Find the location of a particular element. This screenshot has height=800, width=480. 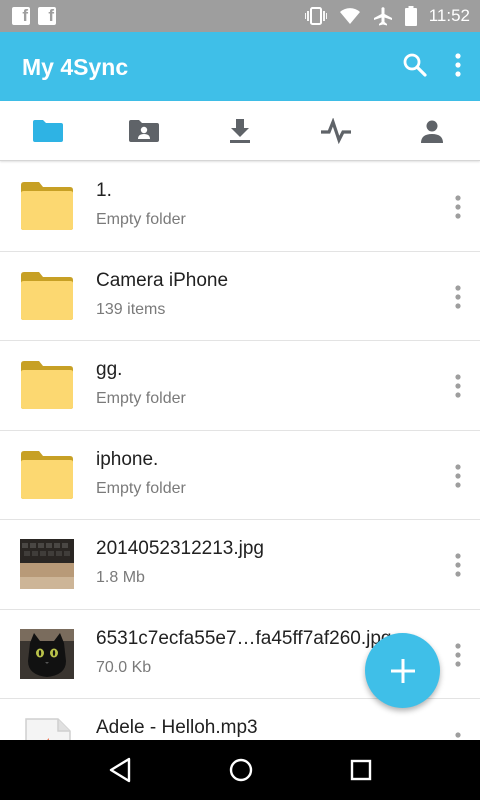

file-meta: 70.0 Kb is located at coordinates (124, 667).